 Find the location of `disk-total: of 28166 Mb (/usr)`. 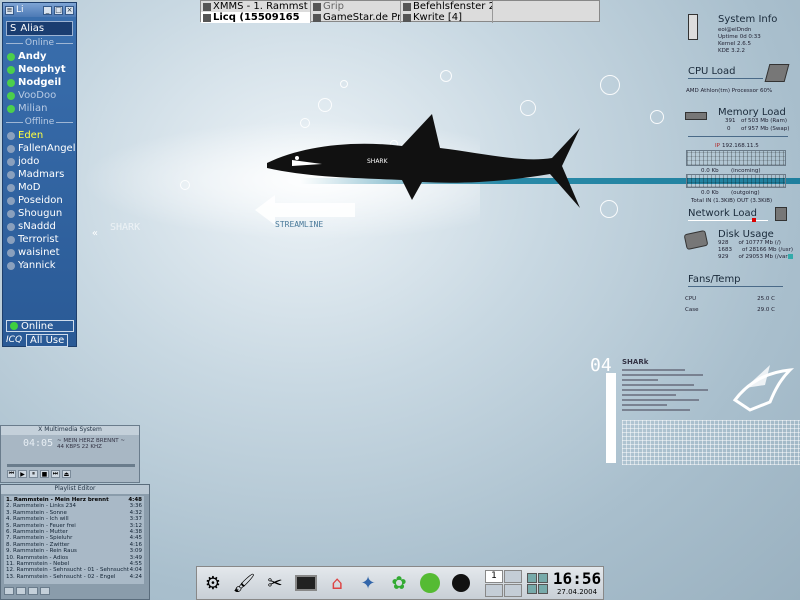

disk-total: of 28166 Mb (/usr) is located at coordinates (768, 250).